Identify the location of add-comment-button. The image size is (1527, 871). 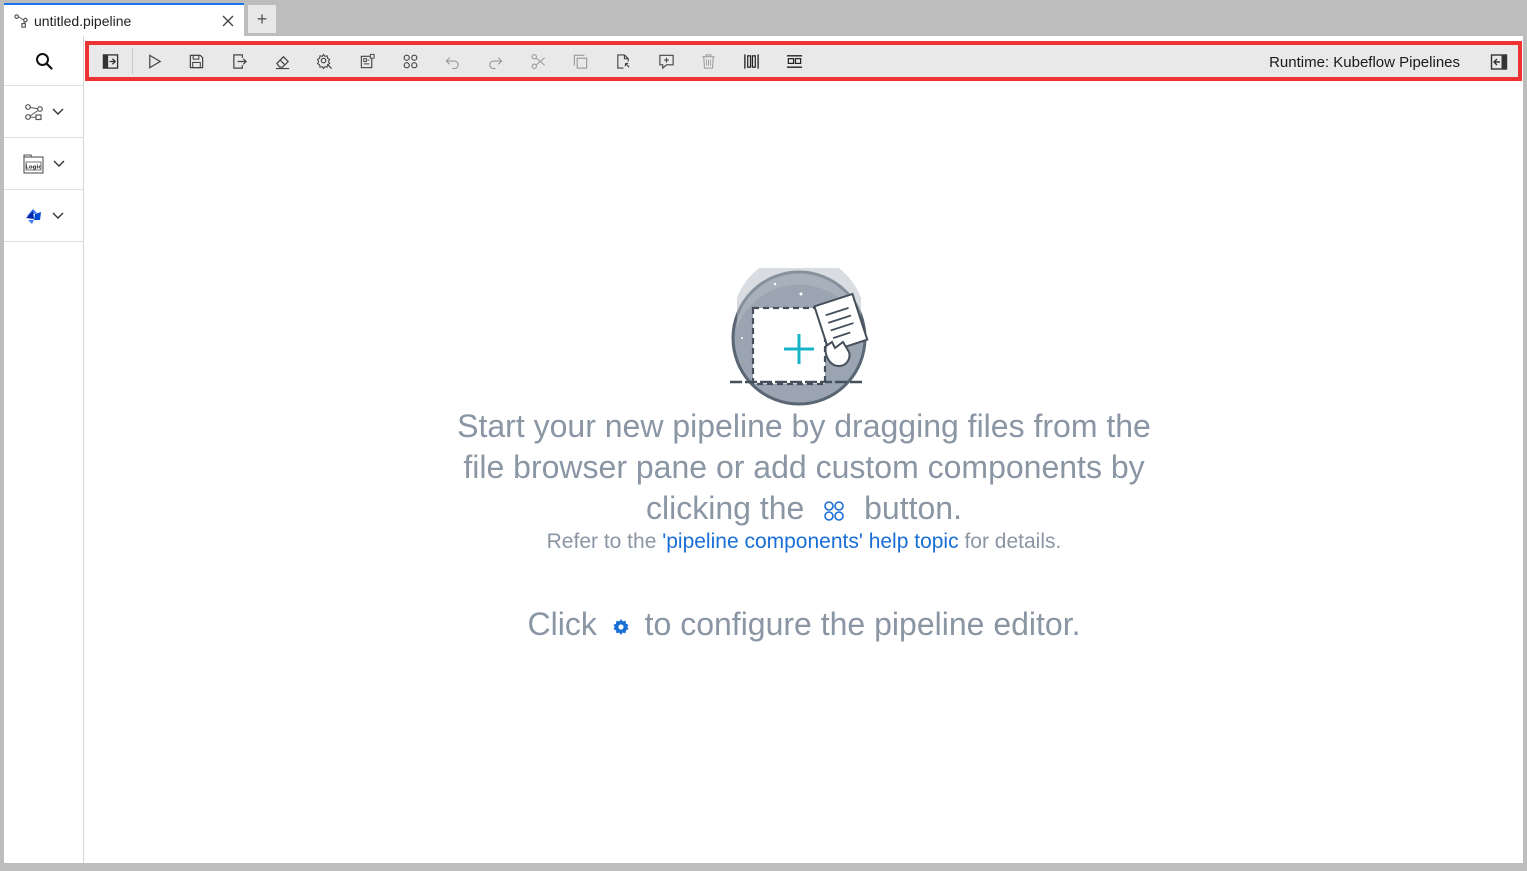
(666, 61).